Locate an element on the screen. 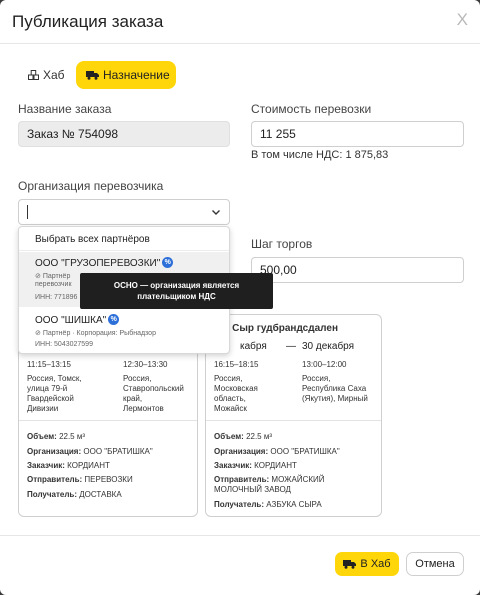 The image size is (480, 595). modal-title: Публикация заказа is located at coordinates (88, 21).